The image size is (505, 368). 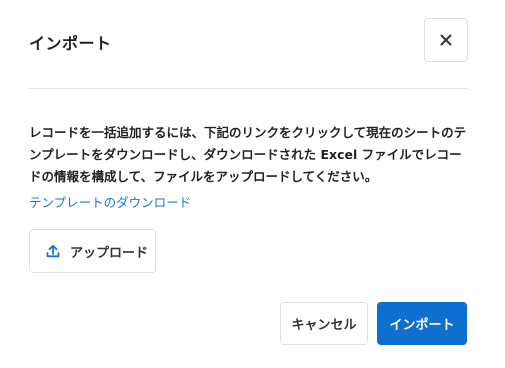 What do you see at coordinates (248, 88) in the screenshot?
I see `header-divider` at bounding box center [248, 88].